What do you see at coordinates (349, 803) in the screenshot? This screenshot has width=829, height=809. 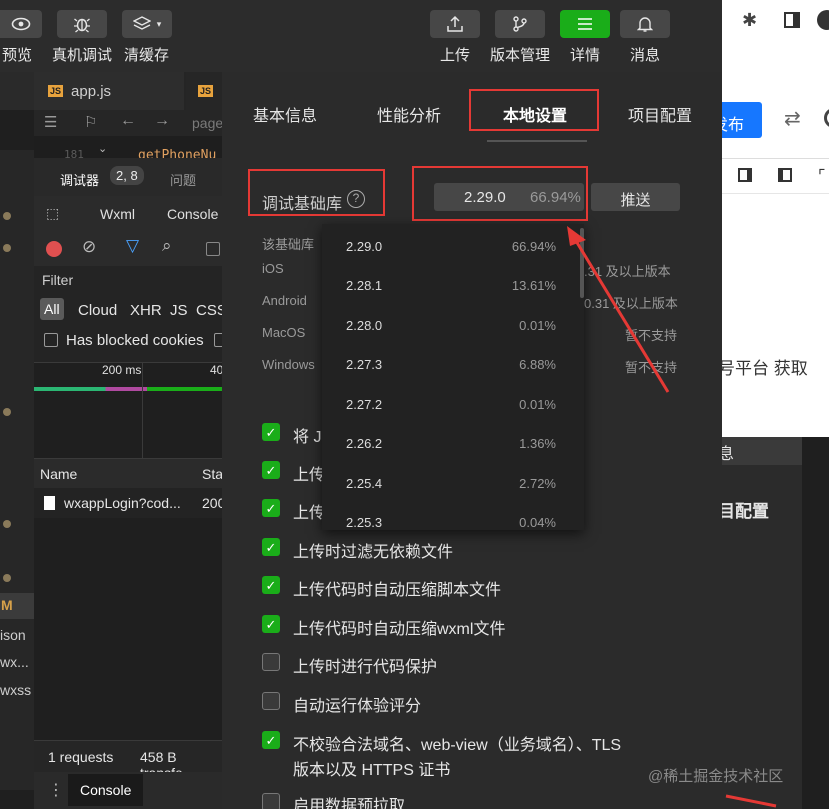 I see `option-label-9: 启用数据预拉取` at bounding box center [349, 803].